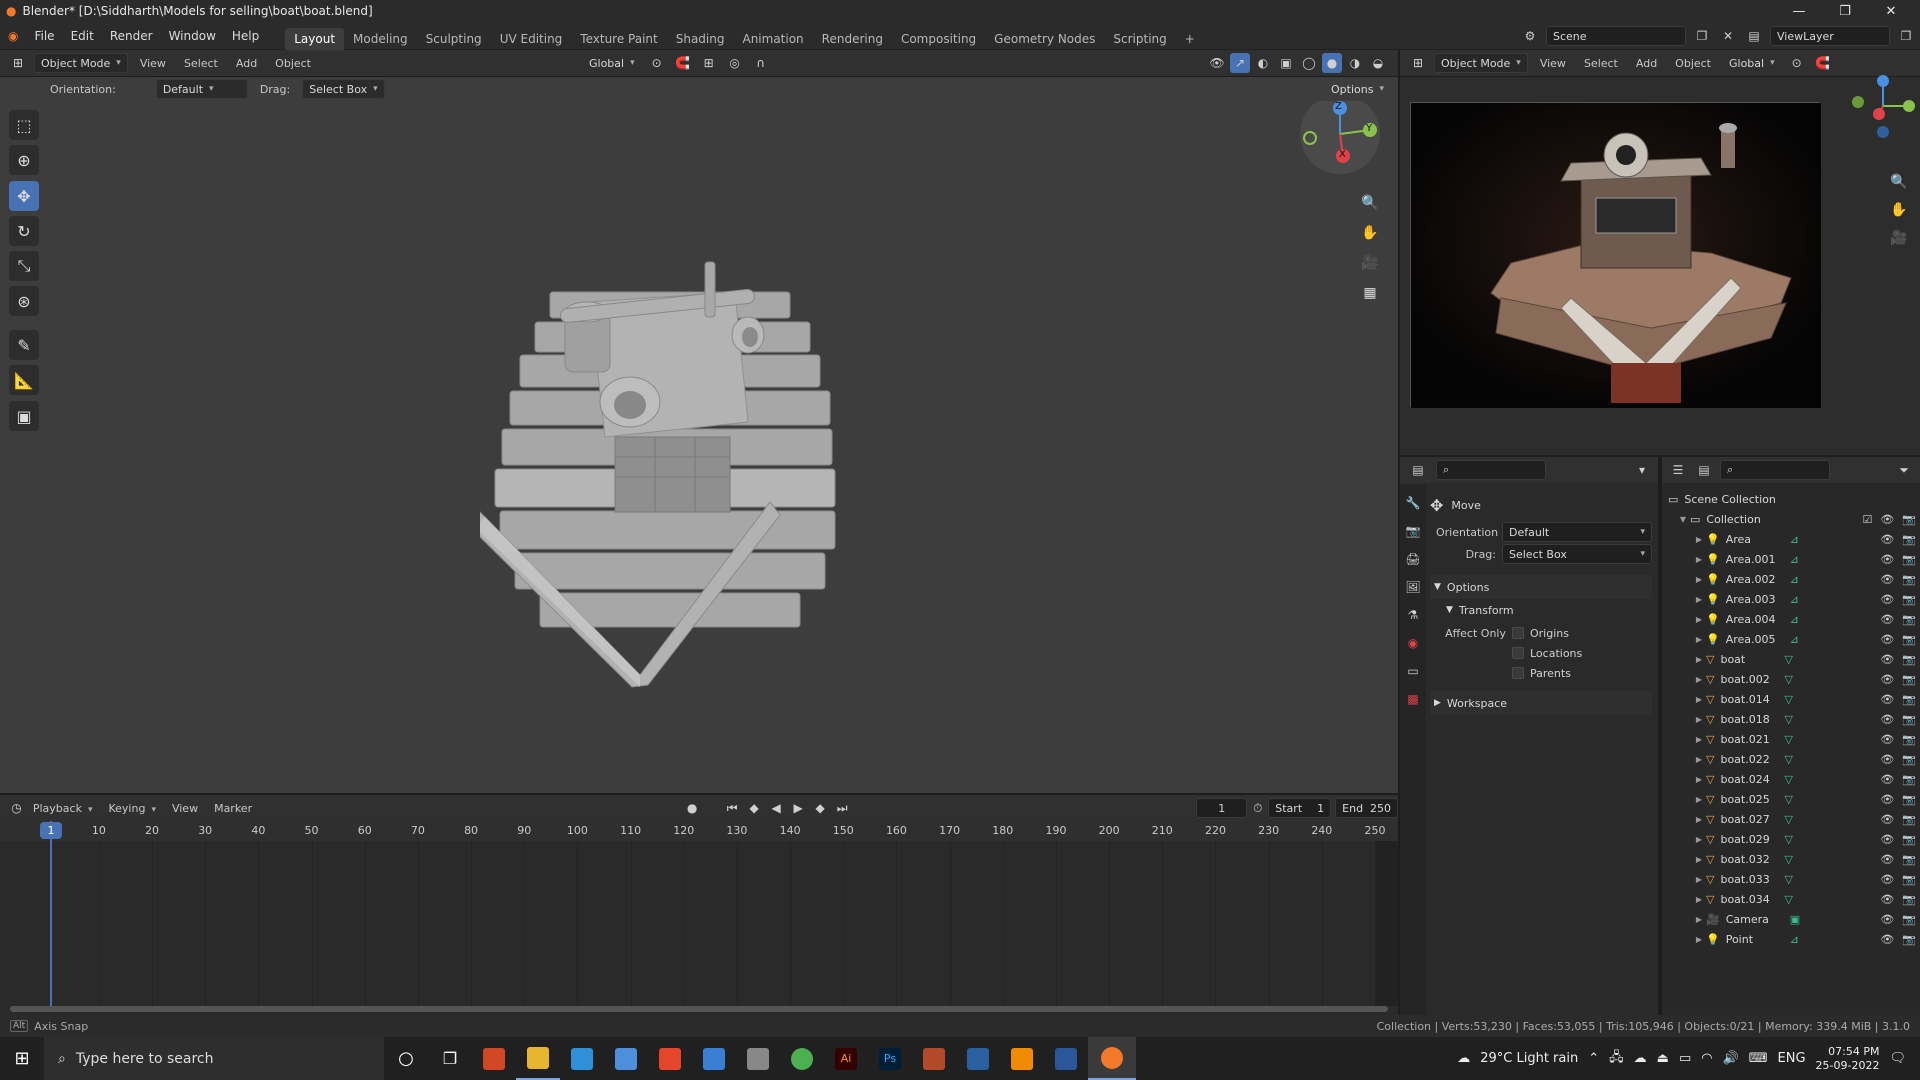 The image size is (1920, 1080). I want to click on menu-object: Object, so click(293, 63).